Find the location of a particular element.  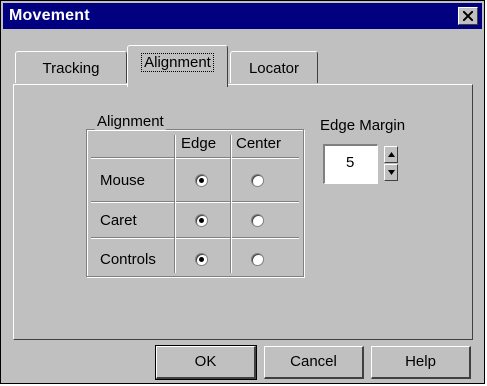

ok-button: OK is located at coordinates (206, 362).